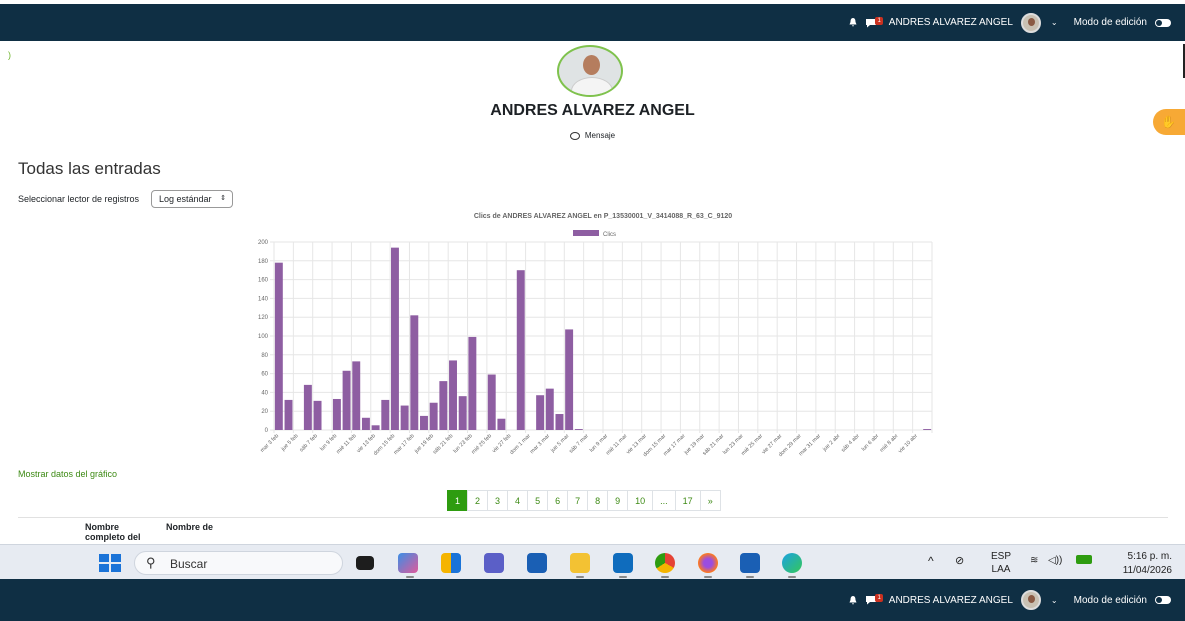 This screenshot has width=1185, height=621. I want to click on messages-count-badge: 1, so click(879, 598).